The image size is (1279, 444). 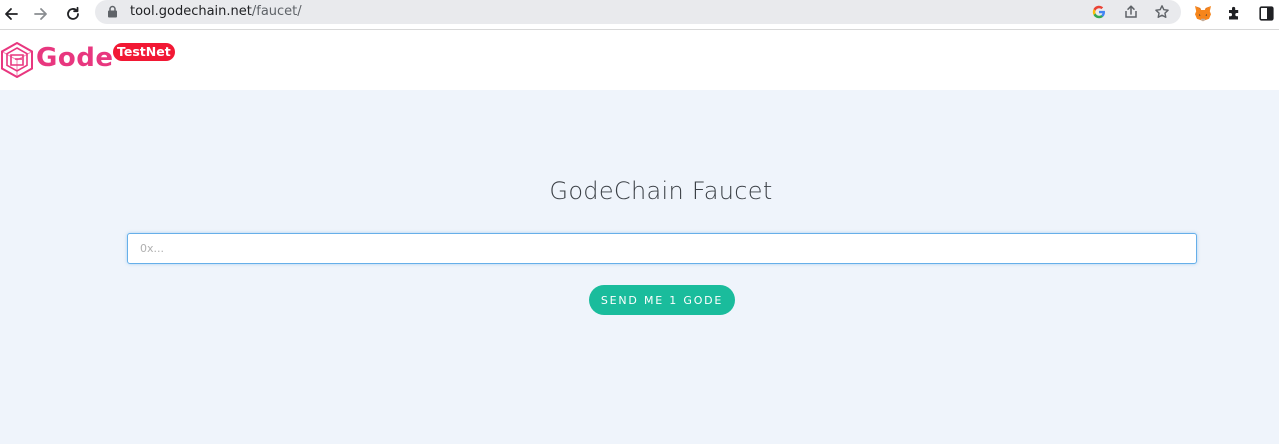 What do you see at coordinates (112, 14) in the screenshot?
I see `lock-icon` at bounding box center [112, 14].